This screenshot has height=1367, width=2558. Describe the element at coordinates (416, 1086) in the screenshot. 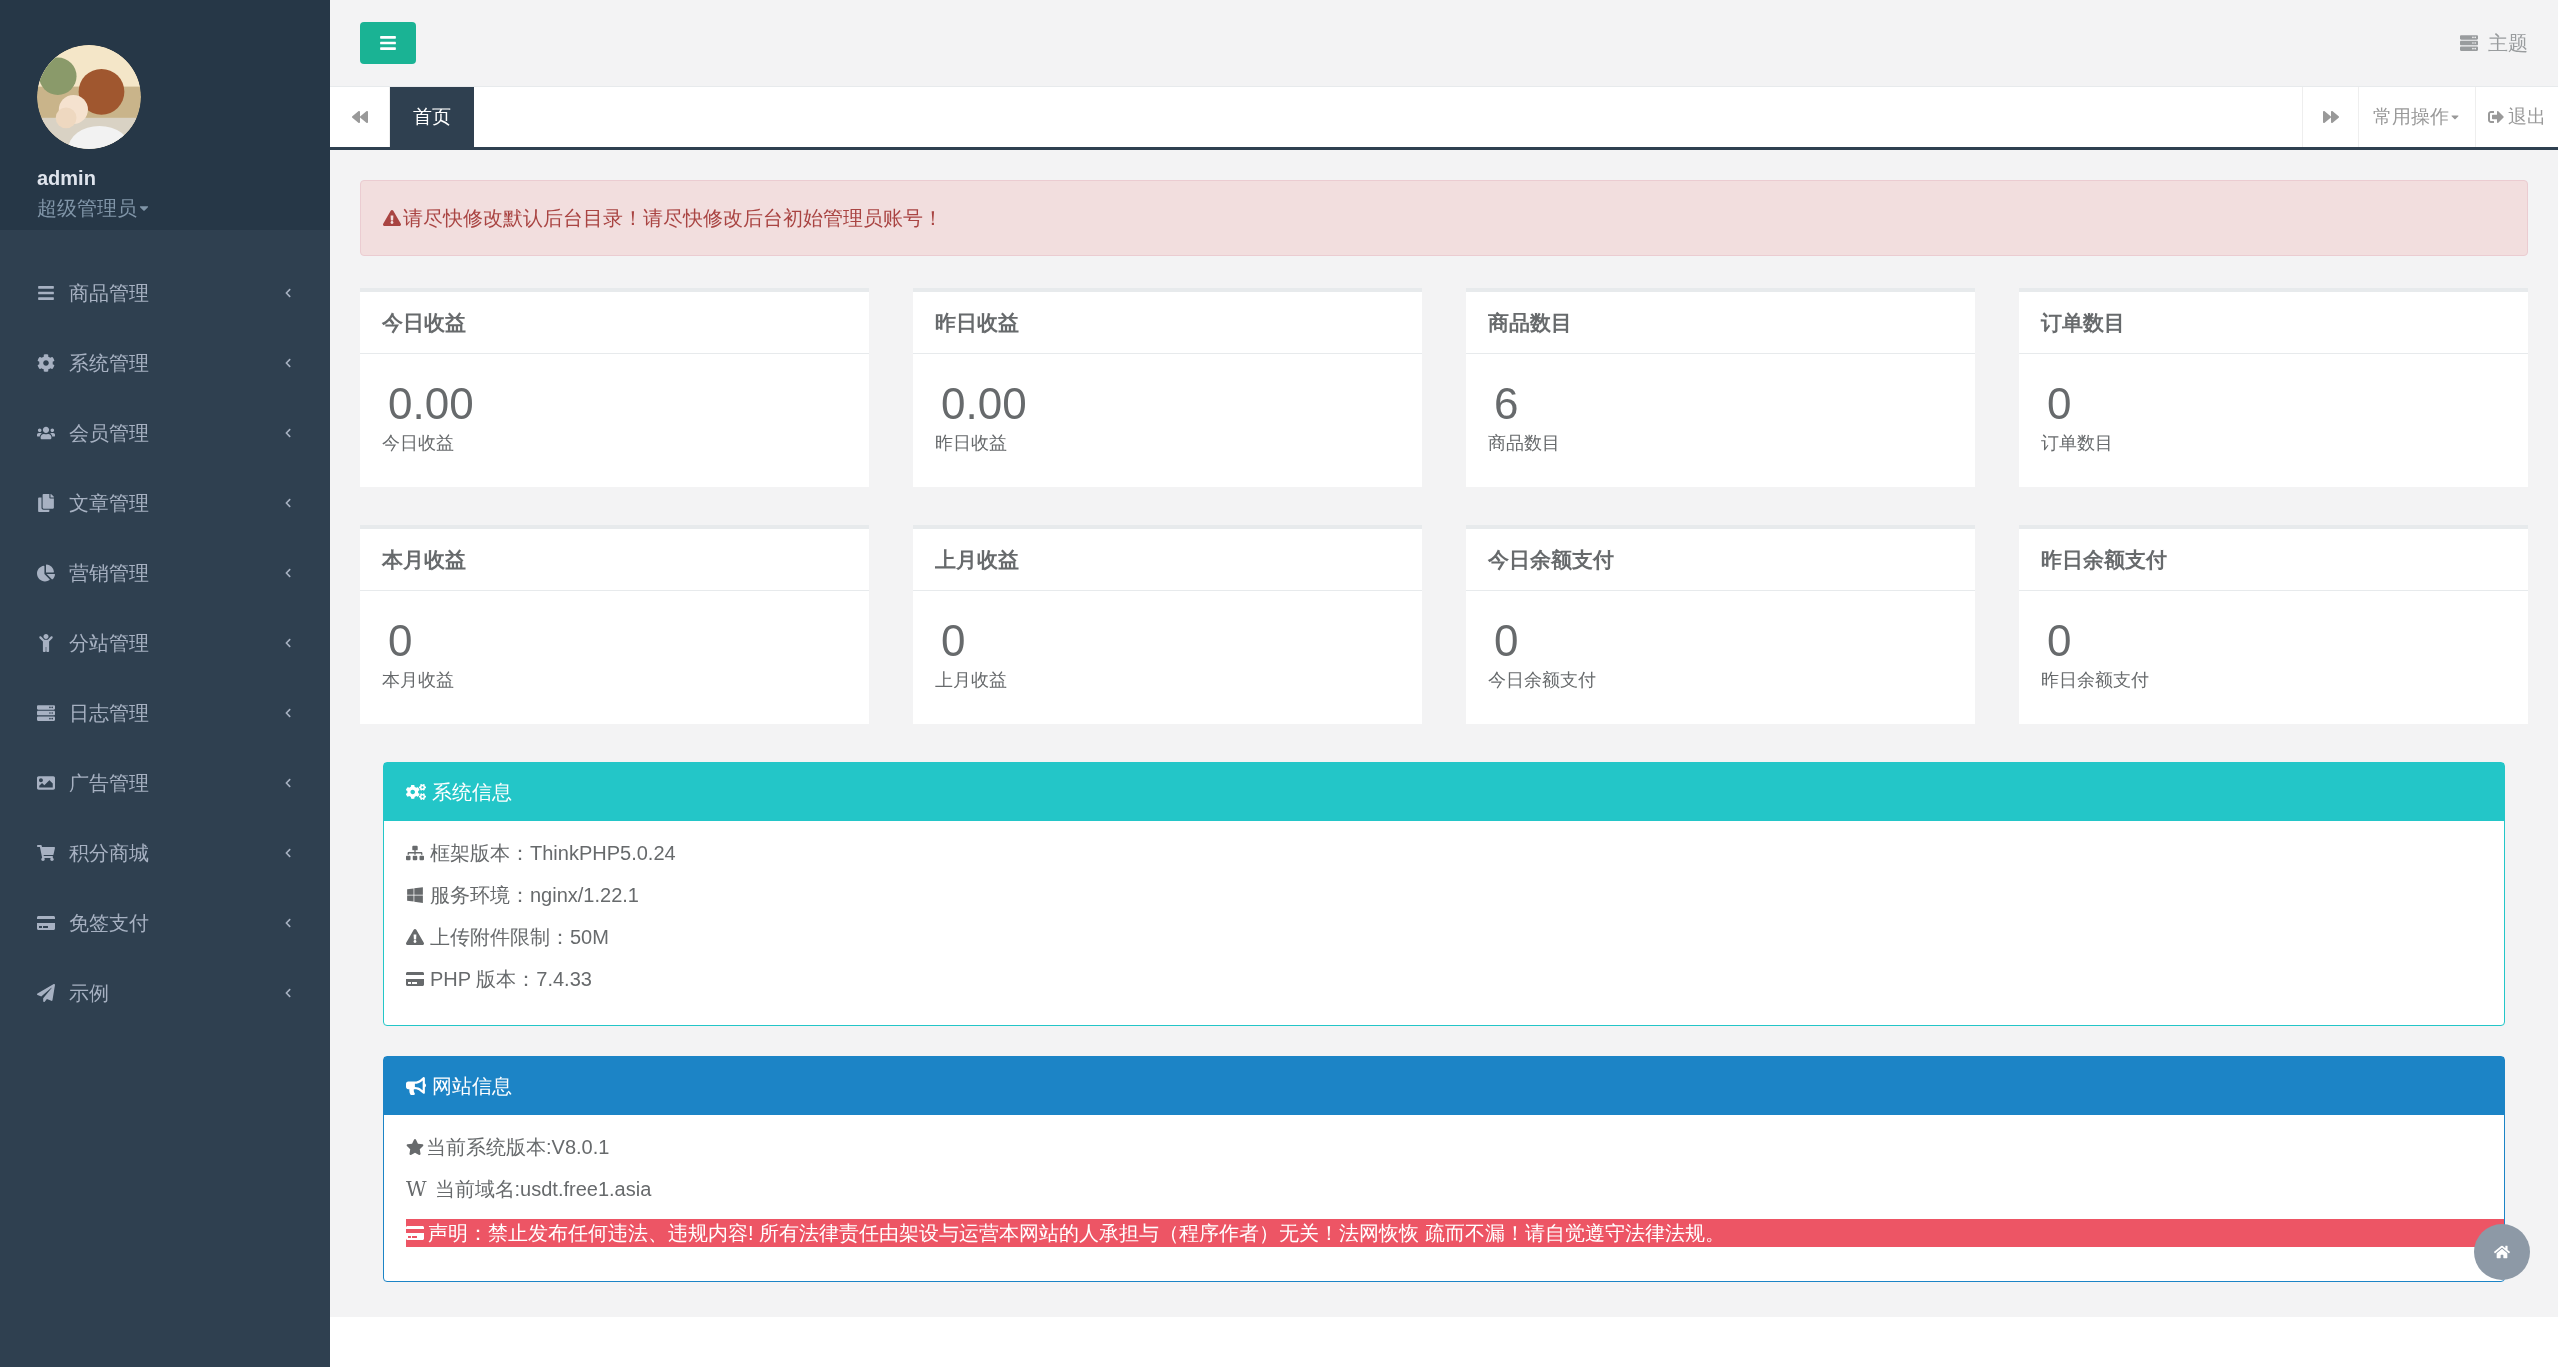

I see `megaphone-icon` at that location.